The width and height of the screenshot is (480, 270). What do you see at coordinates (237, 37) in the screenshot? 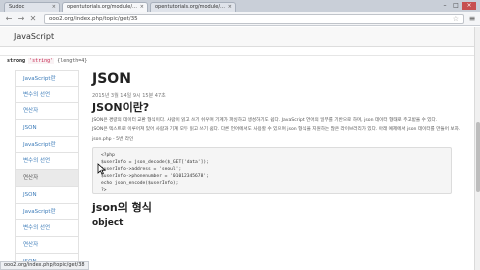
I see `site-navbar: JavaScript` at bounding box center [237, 37].